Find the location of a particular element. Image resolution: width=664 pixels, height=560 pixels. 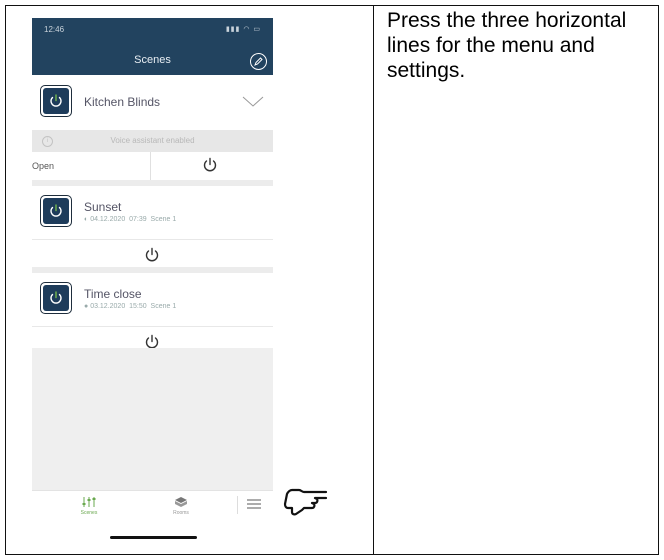

tab-scenes: Scenes is located at coordinates (89, 505).